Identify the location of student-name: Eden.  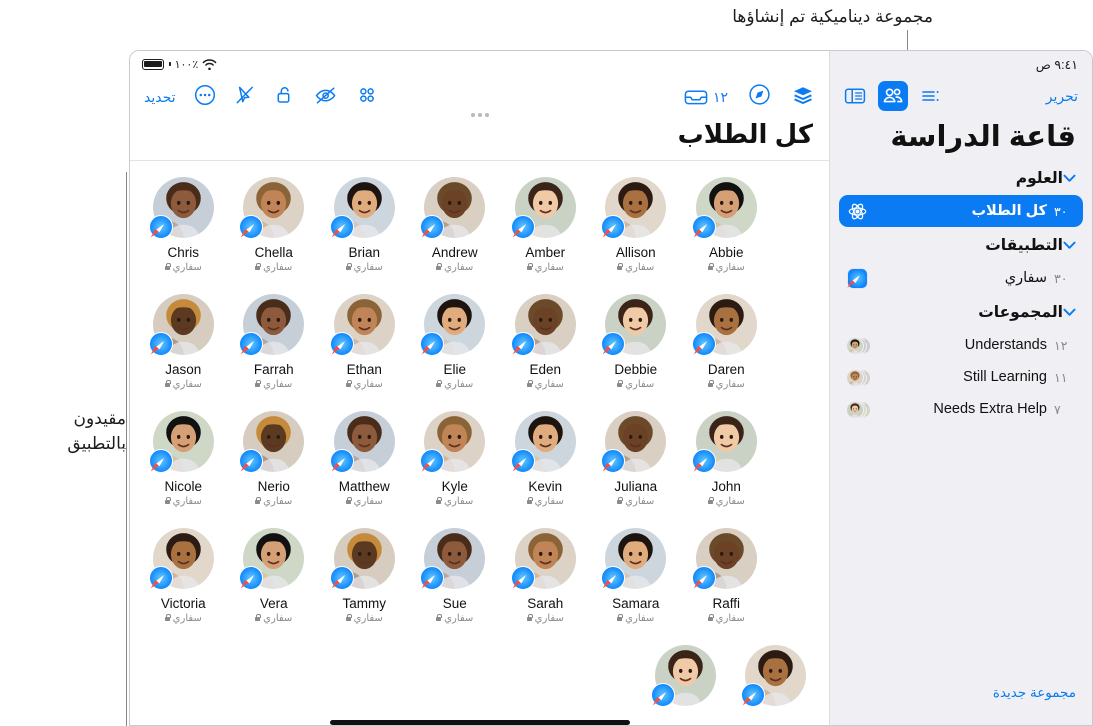
(545, 369).